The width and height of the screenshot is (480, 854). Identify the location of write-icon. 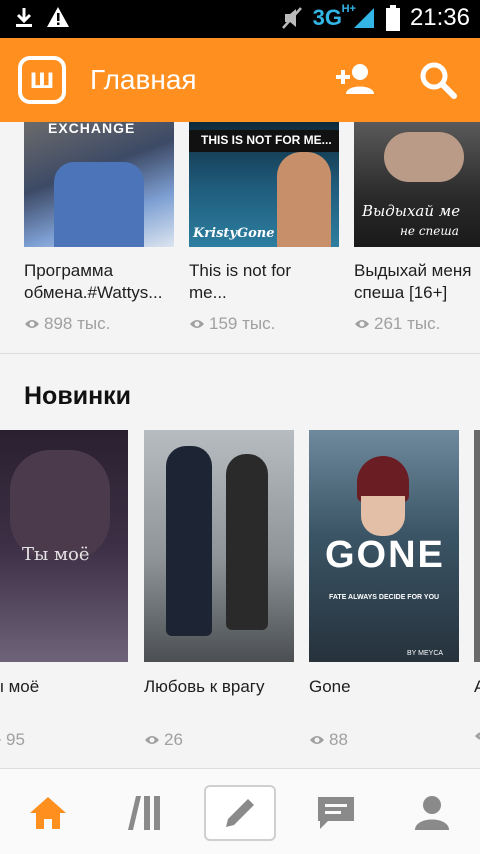
(240, 813).